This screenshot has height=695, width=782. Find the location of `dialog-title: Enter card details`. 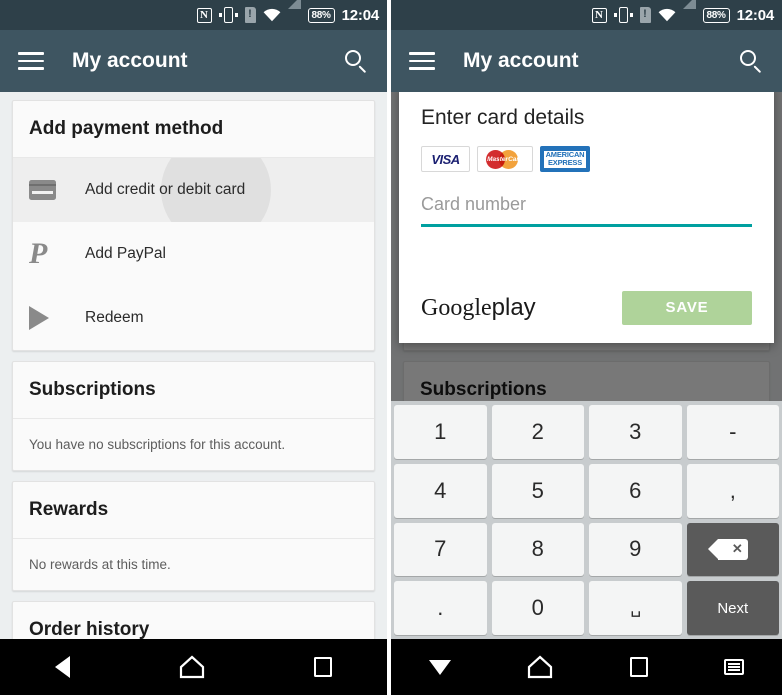

dialog-title: Enter card details is located at coordinates (503, 117).